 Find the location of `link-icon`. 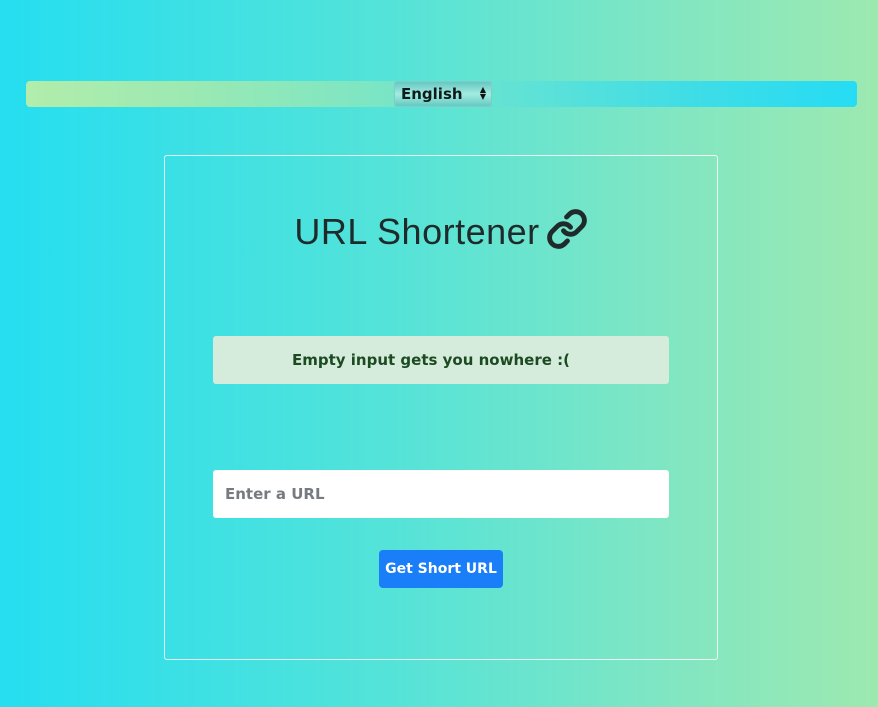

link-icon is located at coordinates (567, 233).